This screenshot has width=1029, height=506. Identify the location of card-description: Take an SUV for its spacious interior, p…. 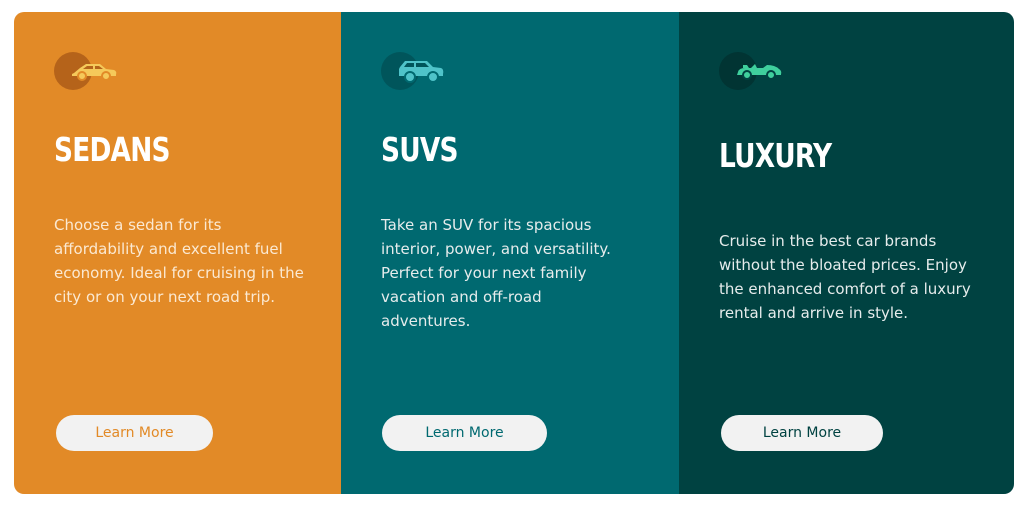
(496, 273).